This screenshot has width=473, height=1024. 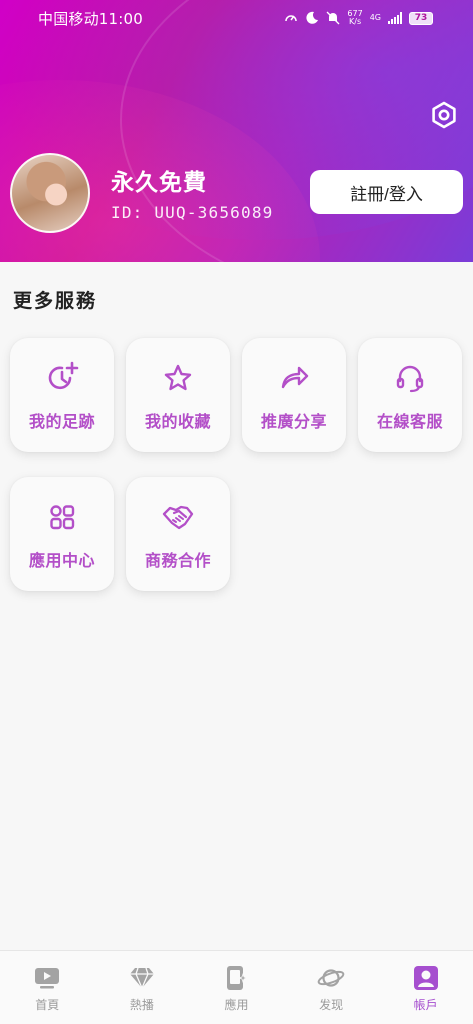 What do you see at coordinates (409, 421) in the screenshot?
I see `service-label: 在線客服` at bounding box center [409, 421].